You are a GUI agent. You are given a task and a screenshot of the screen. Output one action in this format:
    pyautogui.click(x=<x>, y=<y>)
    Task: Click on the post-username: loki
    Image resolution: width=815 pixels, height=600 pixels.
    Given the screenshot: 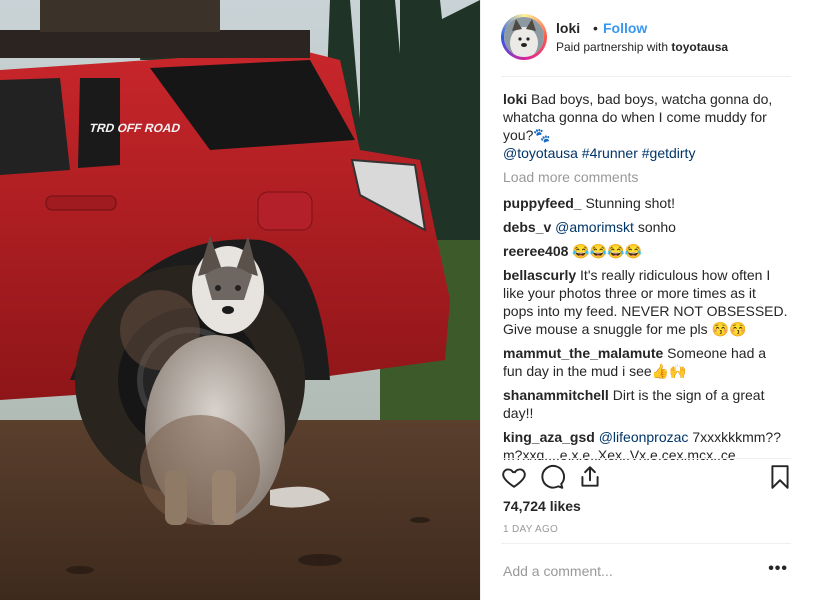 What is the action you would take?
    pyautogui.click(x=568, y=28)
    